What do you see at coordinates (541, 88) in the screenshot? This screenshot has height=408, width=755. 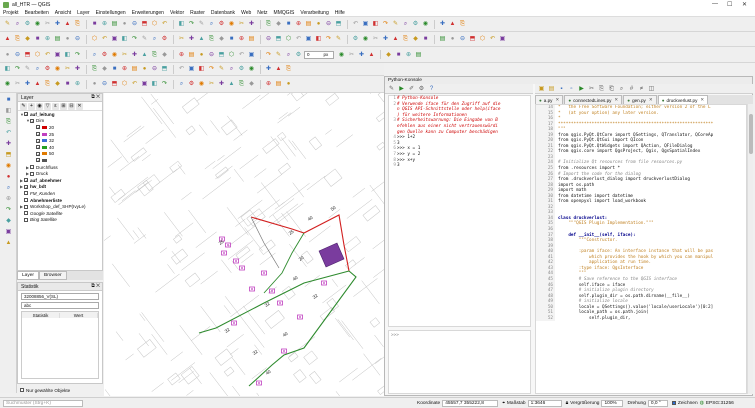 I see `open-script-icon: ▣` at bounding box center [541, 88].